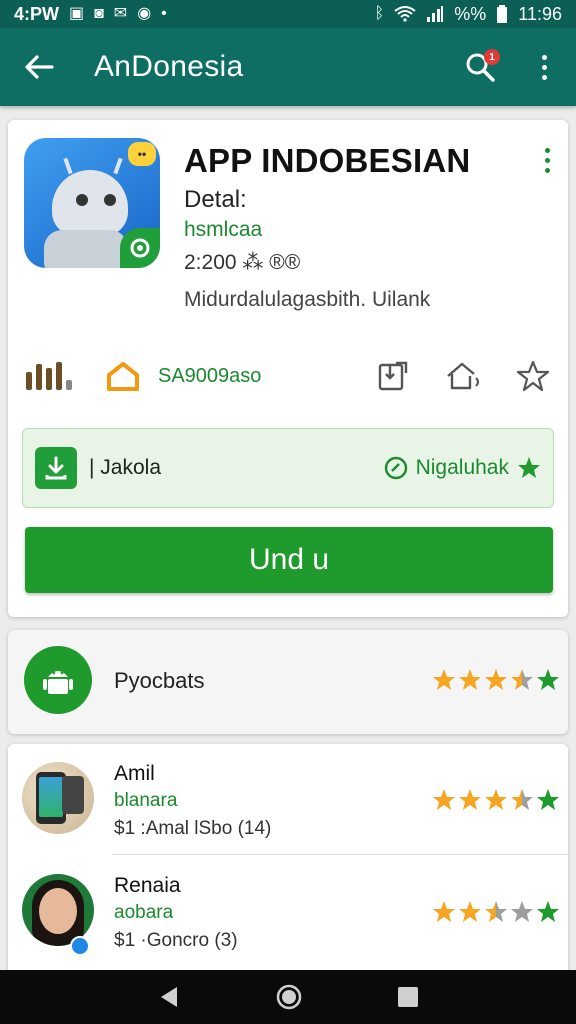  Describe the element at coordinates (492, 57) in the screenshot. I see `search-badge: 1` at that location.